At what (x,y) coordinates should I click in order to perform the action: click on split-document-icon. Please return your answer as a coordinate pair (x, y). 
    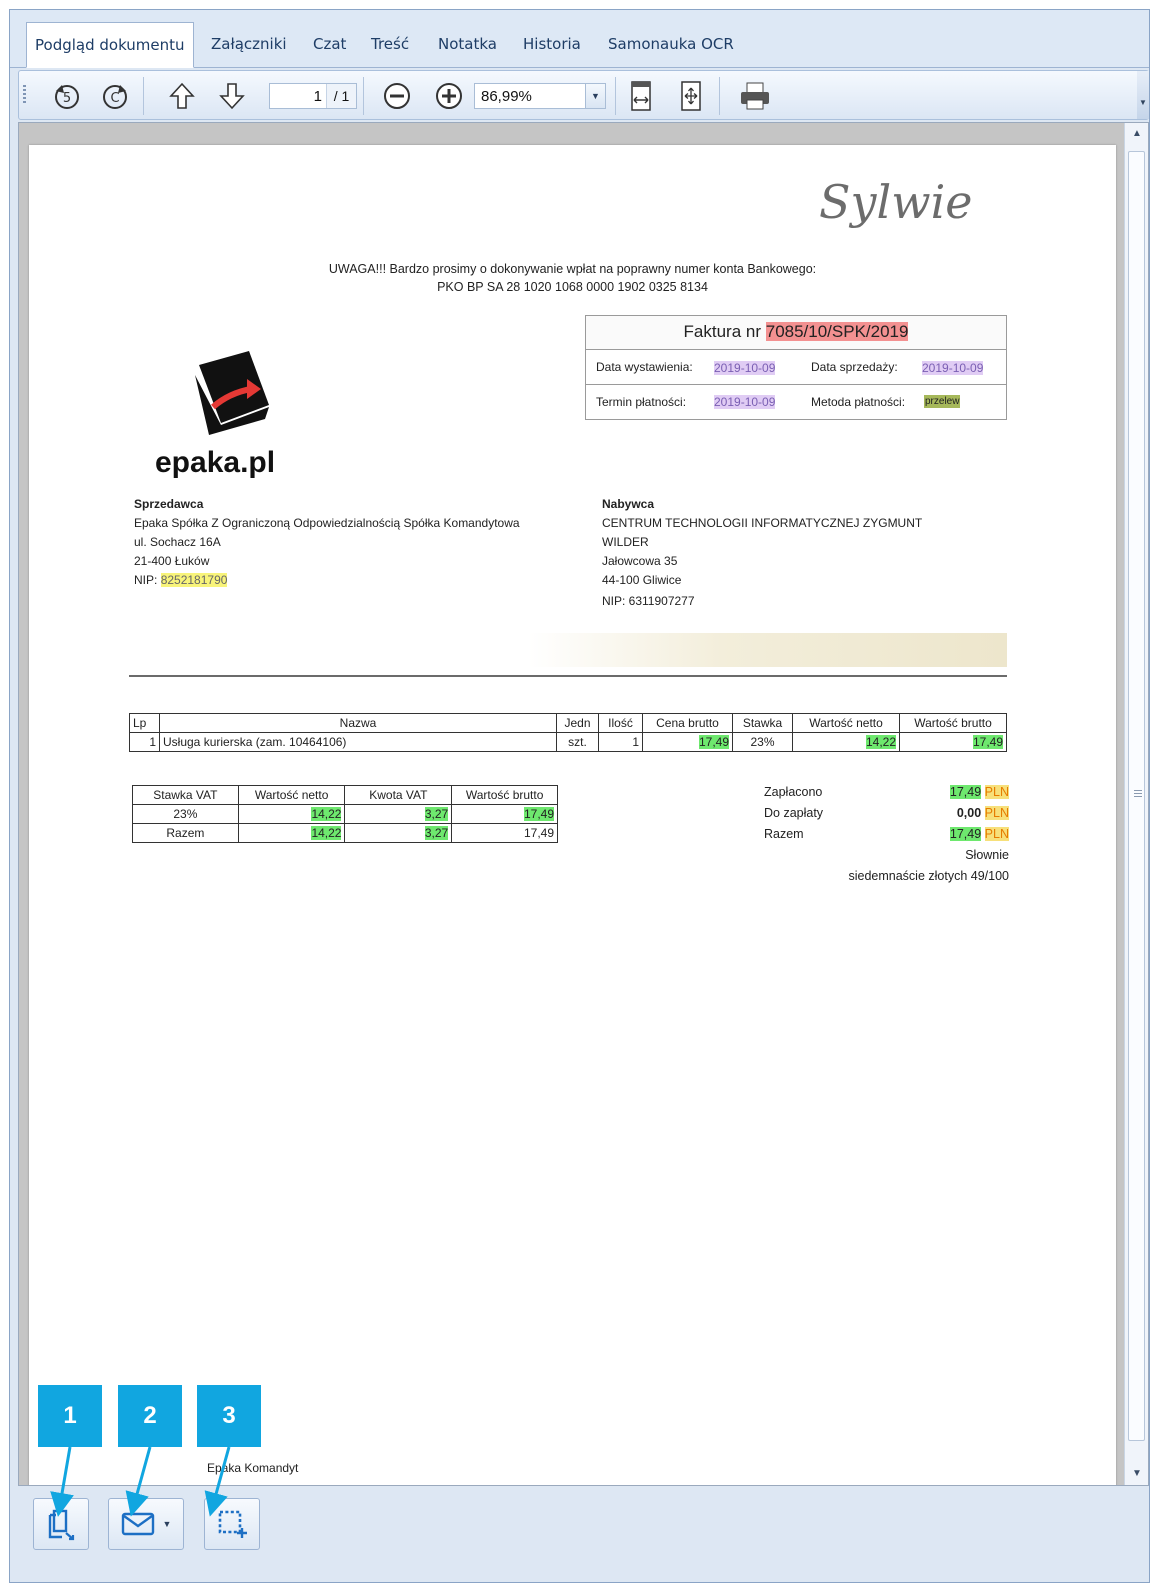
    Looking at the image, I should click on (61, 1525).